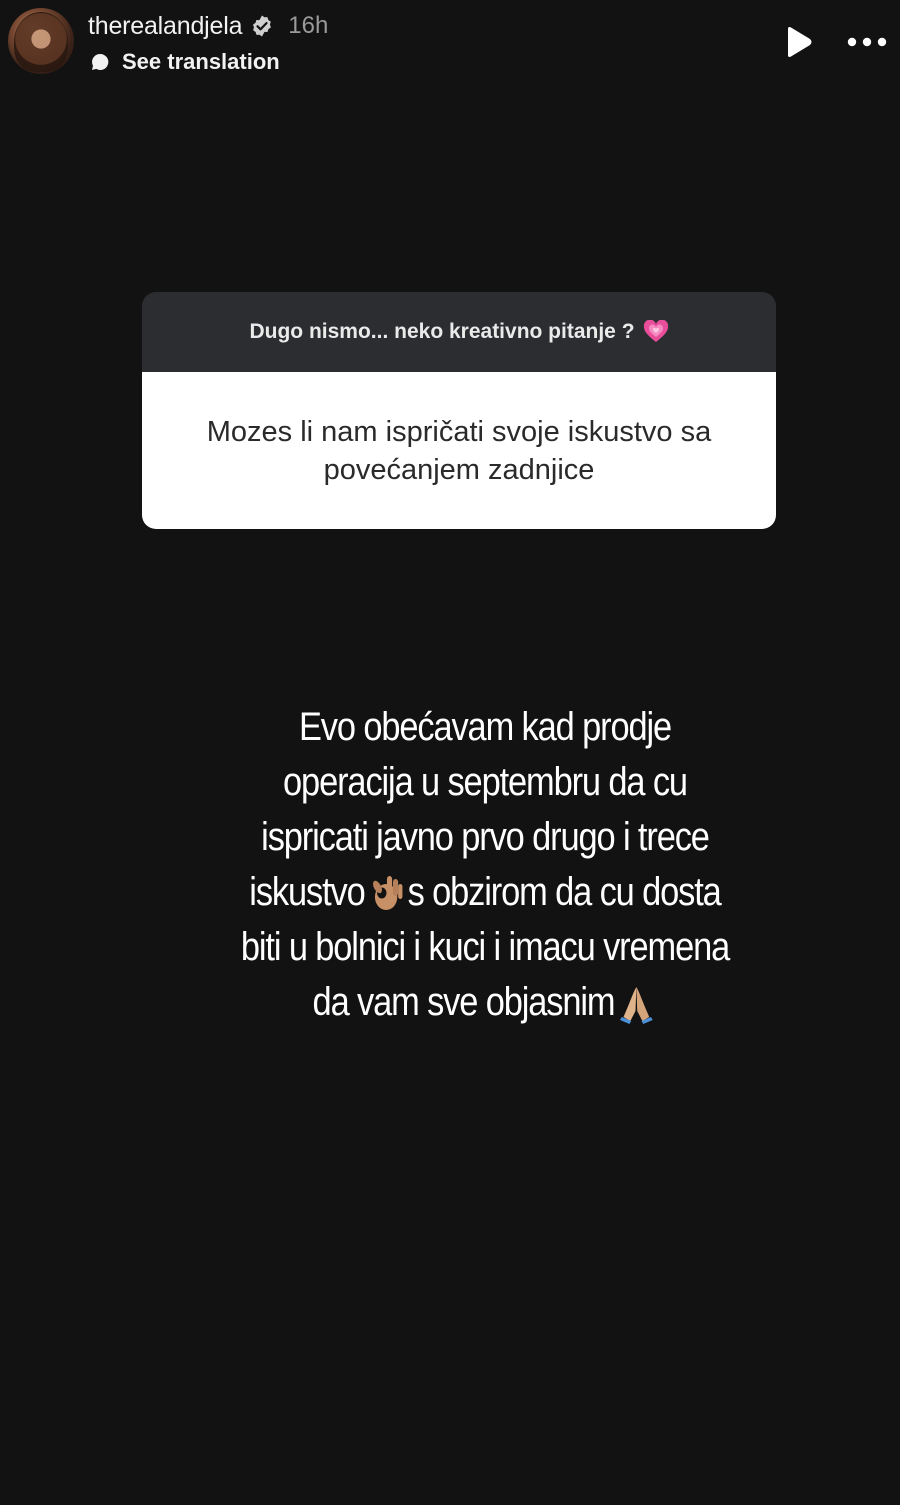 Image resolution: width=900 pixels, height=1505 pixels. What do you see at coordinates (262, 26) in the screenshot?
I see `verified-badge-icon` at bounding box center [262, 26].